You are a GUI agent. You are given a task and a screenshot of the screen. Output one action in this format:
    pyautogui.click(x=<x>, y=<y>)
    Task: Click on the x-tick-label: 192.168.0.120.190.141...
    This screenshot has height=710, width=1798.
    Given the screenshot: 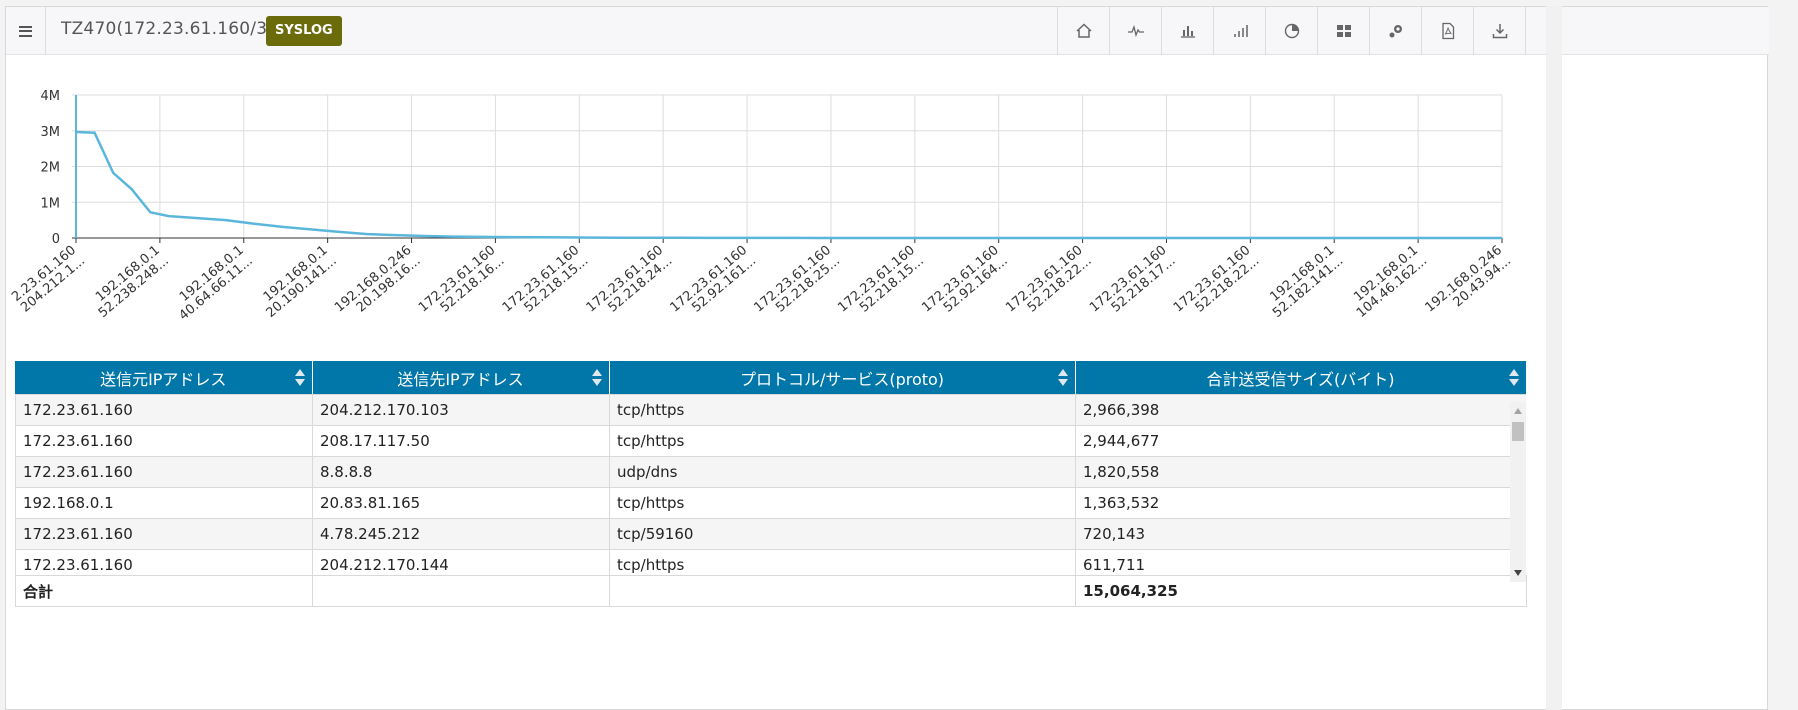 What is the action you would take?
    pyautogui.click(x=300, y=282)
    